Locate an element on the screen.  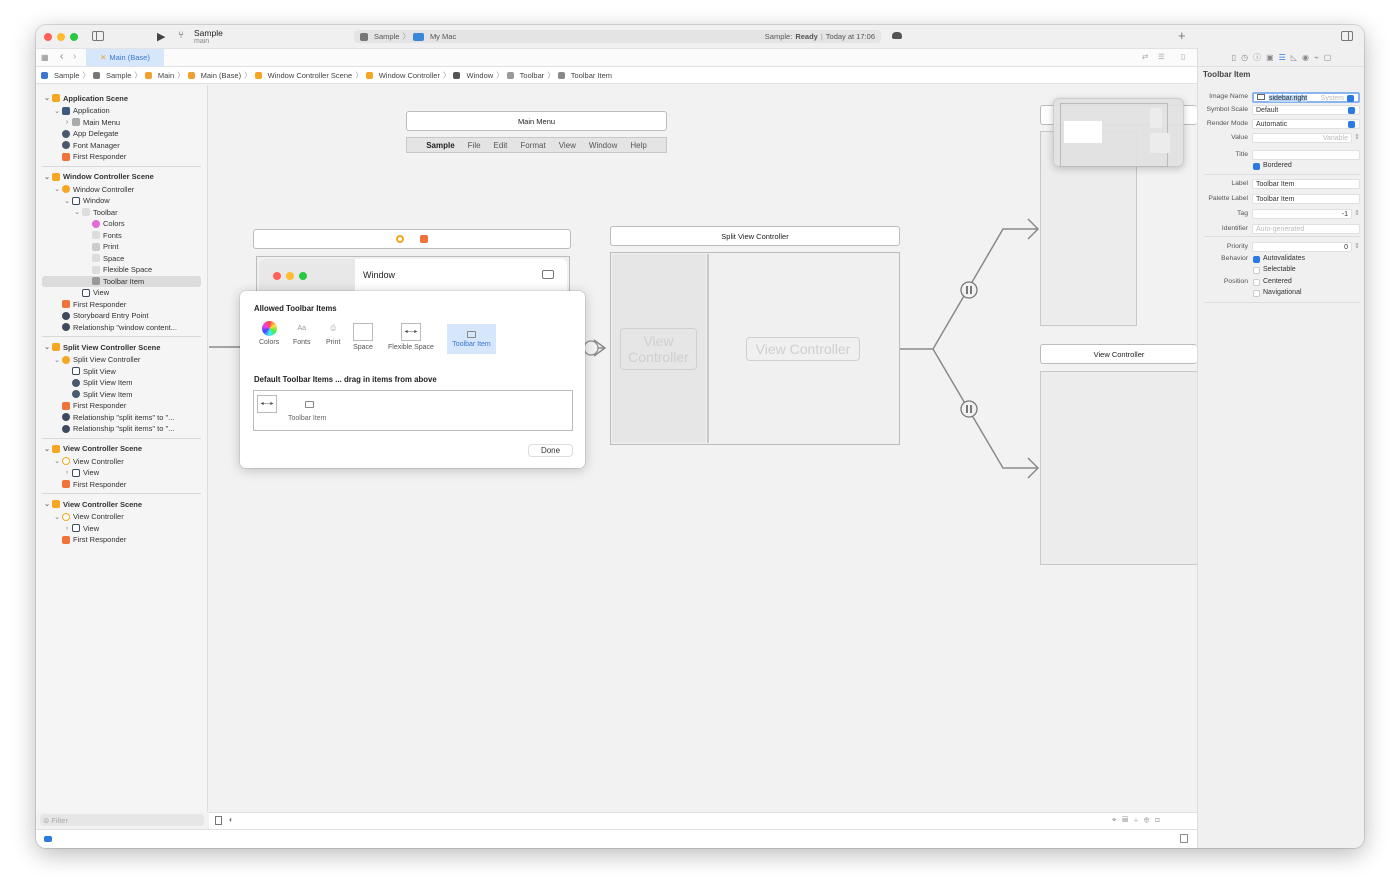
default-items-well: ◂‒‒▸ Toolbar Item is located at coordinates (413, 410).